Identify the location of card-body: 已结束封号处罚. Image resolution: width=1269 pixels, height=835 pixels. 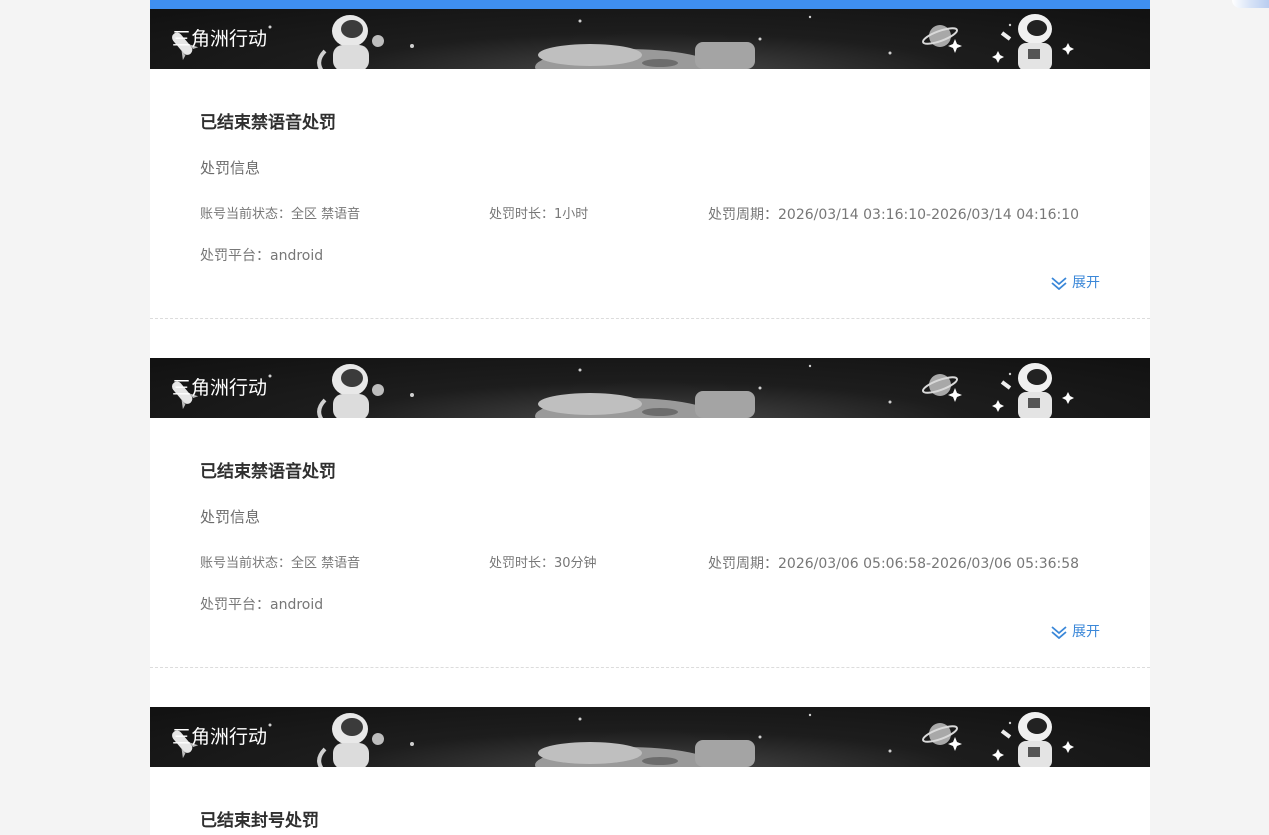
(650, 801).